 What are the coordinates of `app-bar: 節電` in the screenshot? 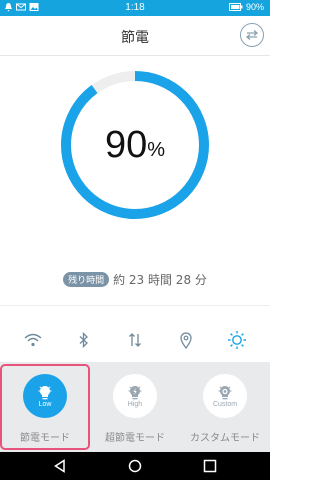 It's located at (135, 36).